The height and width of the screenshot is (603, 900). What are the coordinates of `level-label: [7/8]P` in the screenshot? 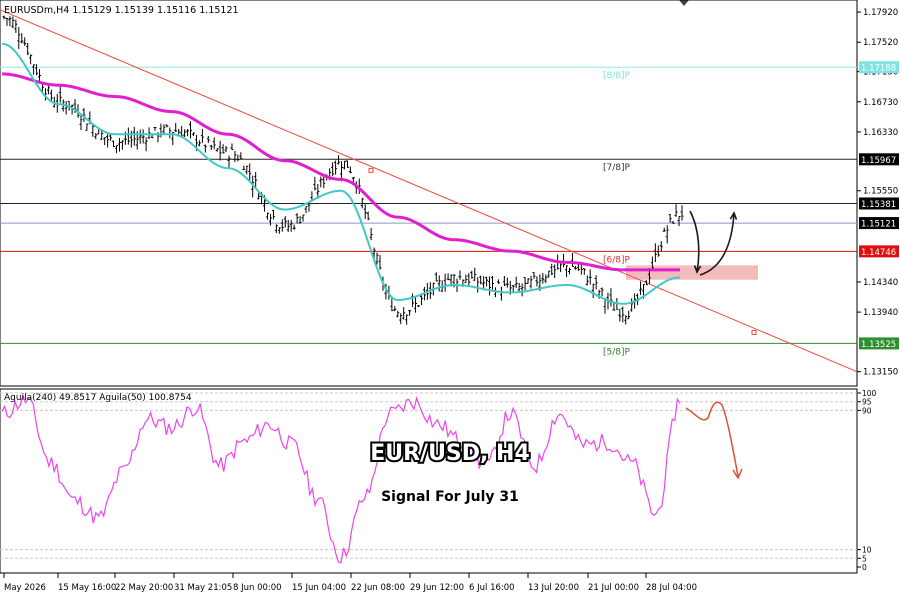 It's located at (617, 168).